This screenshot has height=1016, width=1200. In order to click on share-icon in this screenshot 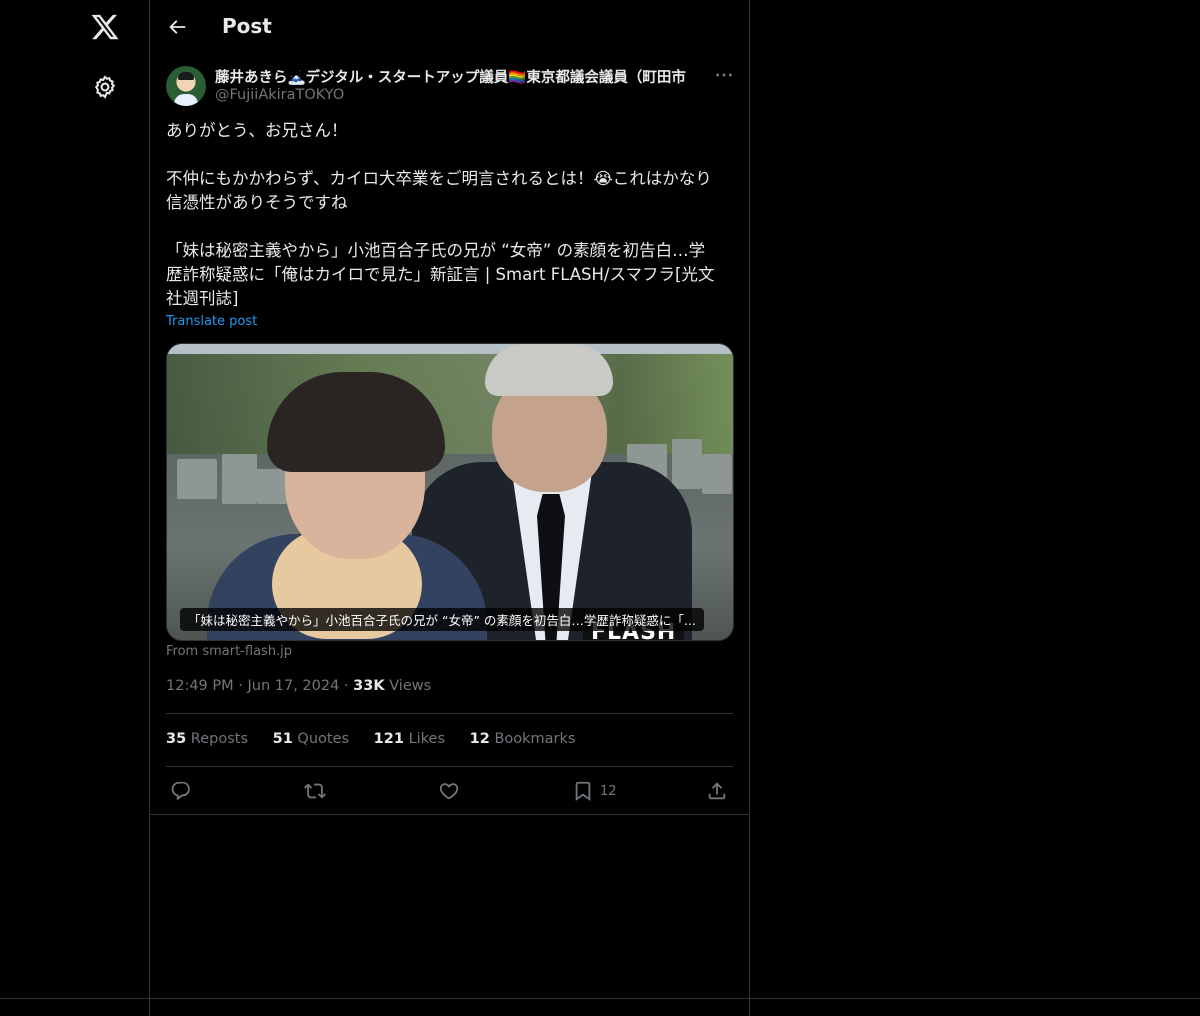, I will do `click(717, 791)`.